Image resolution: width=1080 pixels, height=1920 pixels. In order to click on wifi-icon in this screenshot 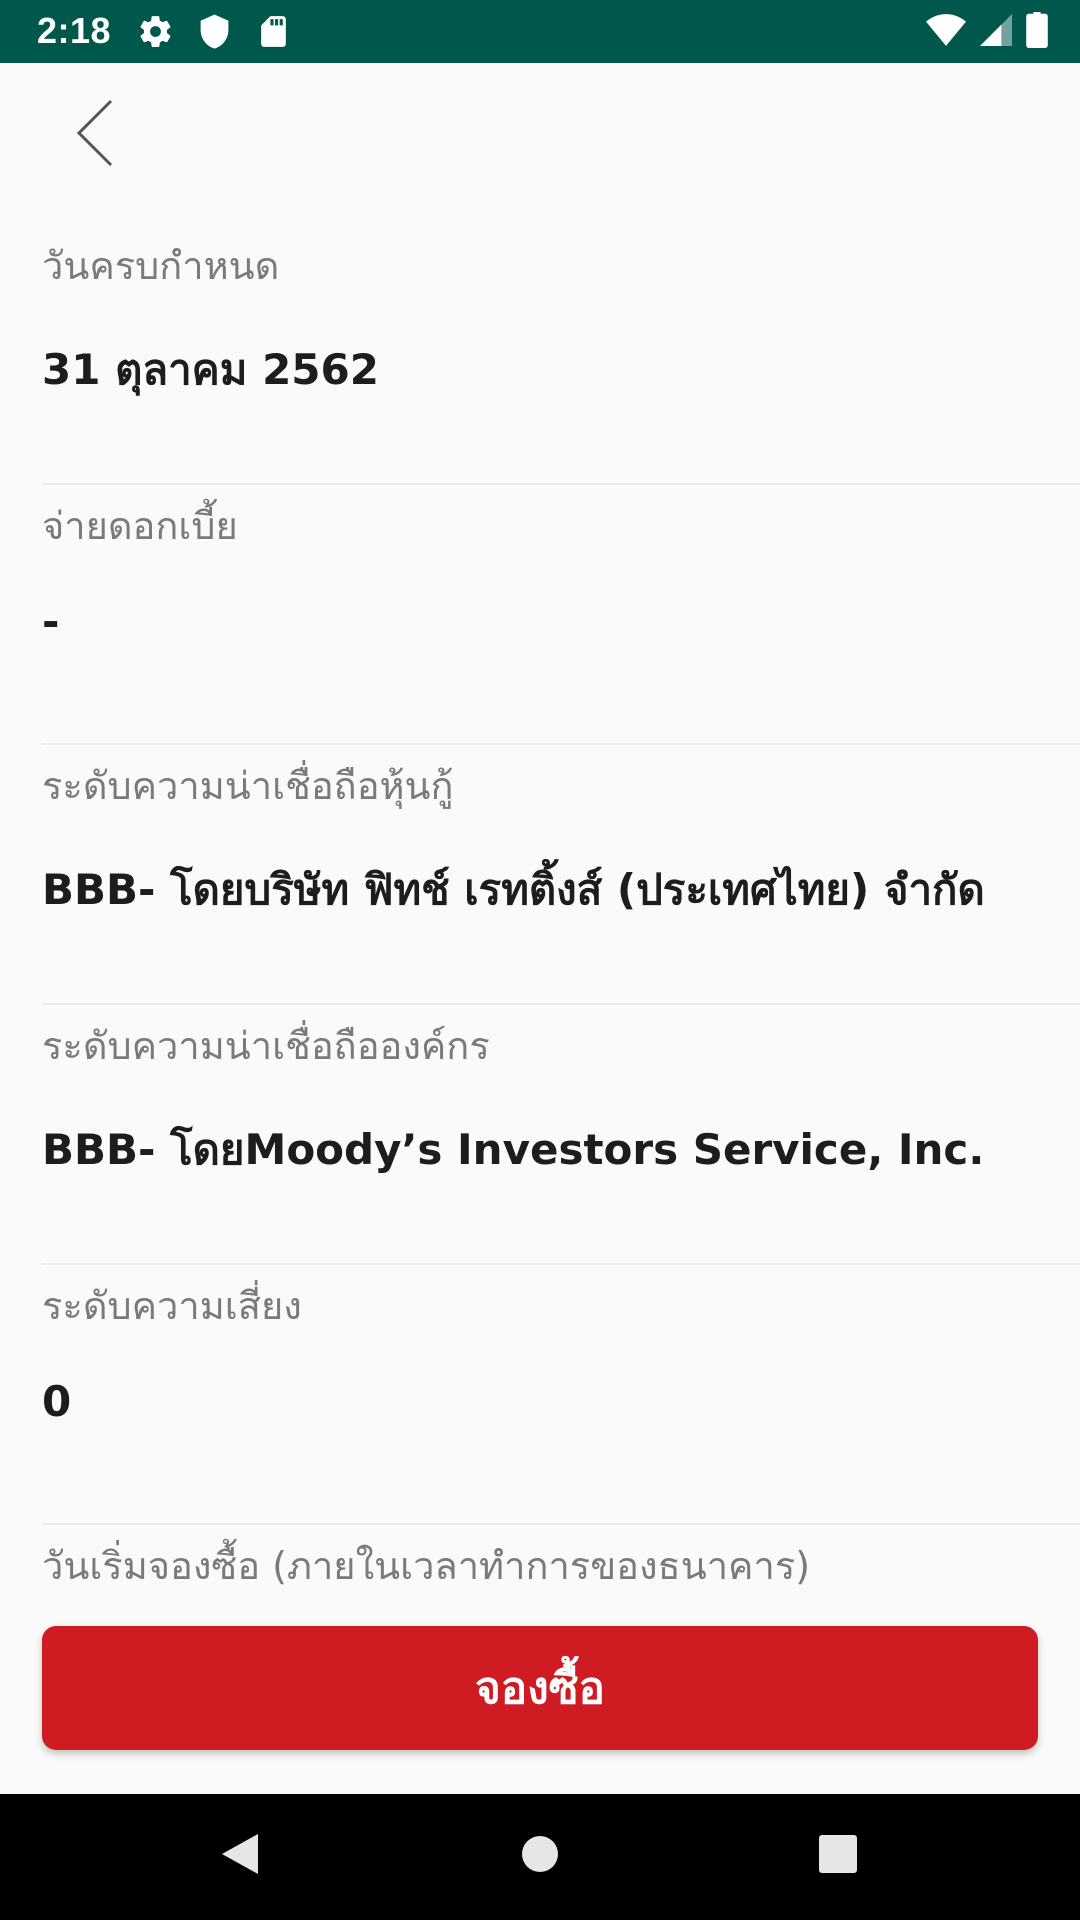, I will do `click(946, 32)`.